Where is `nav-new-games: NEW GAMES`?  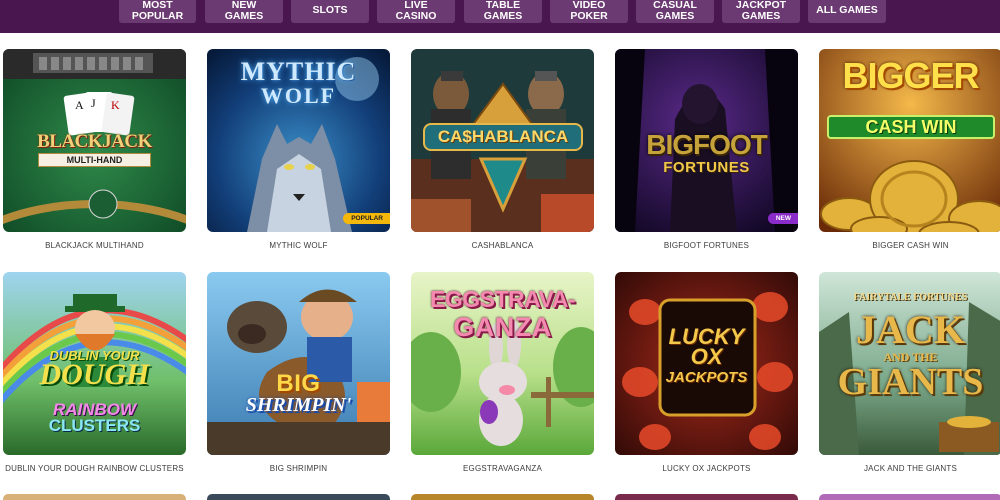 nav-new-games: NEW GAMES is located at coordinates (244, 11).